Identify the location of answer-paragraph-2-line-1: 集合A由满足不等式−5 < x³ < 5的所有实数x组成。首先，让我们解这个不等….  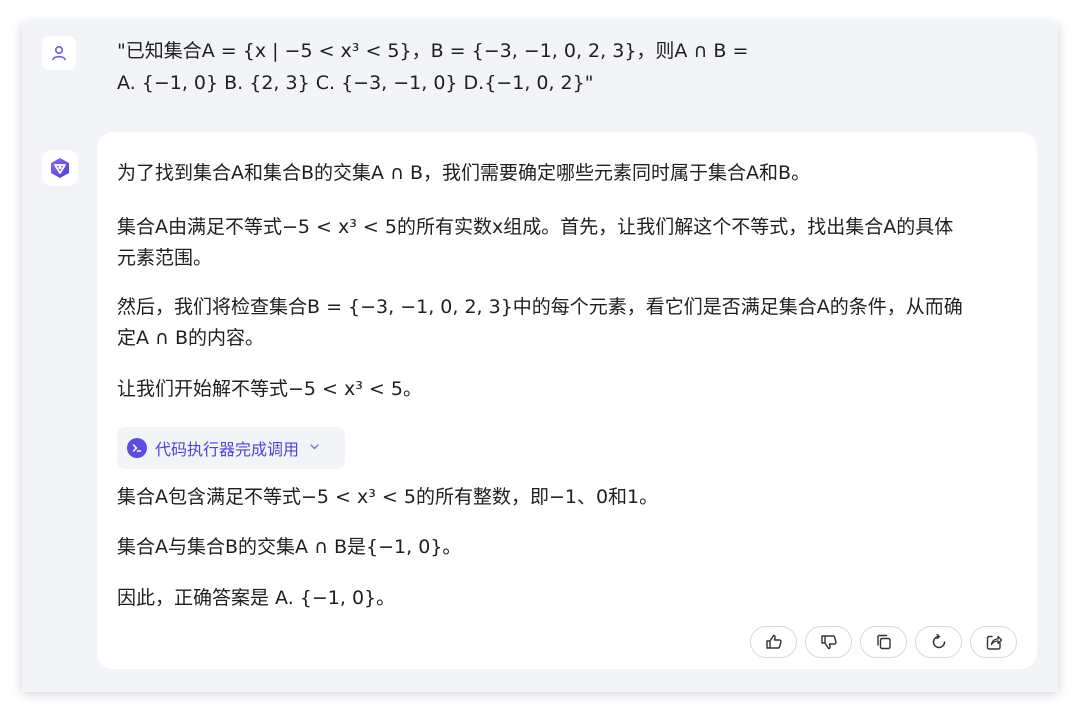
(535, 227).